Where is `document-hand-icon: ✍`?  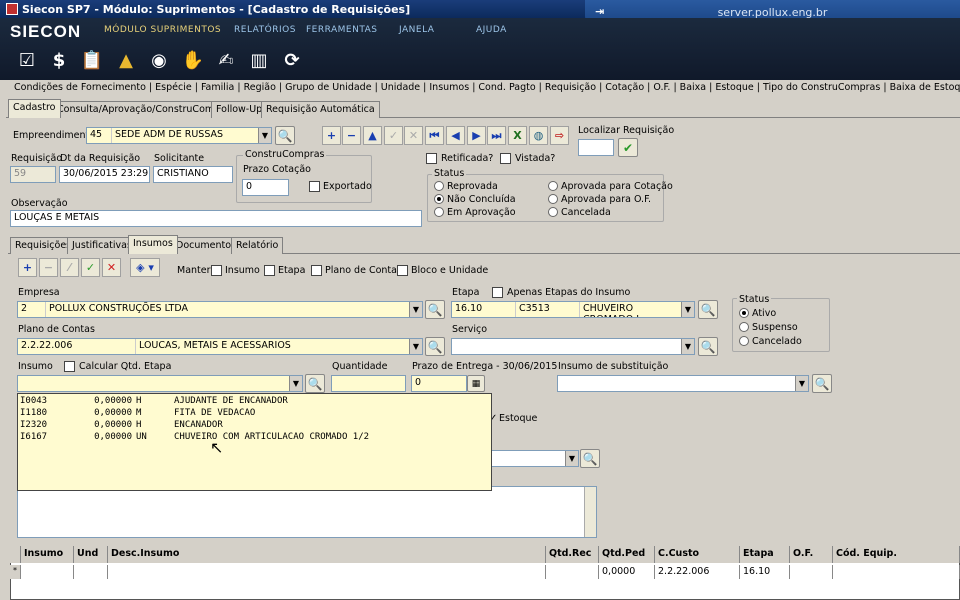 document-hand-icon: ✍ is located at coordinates (226, 60).